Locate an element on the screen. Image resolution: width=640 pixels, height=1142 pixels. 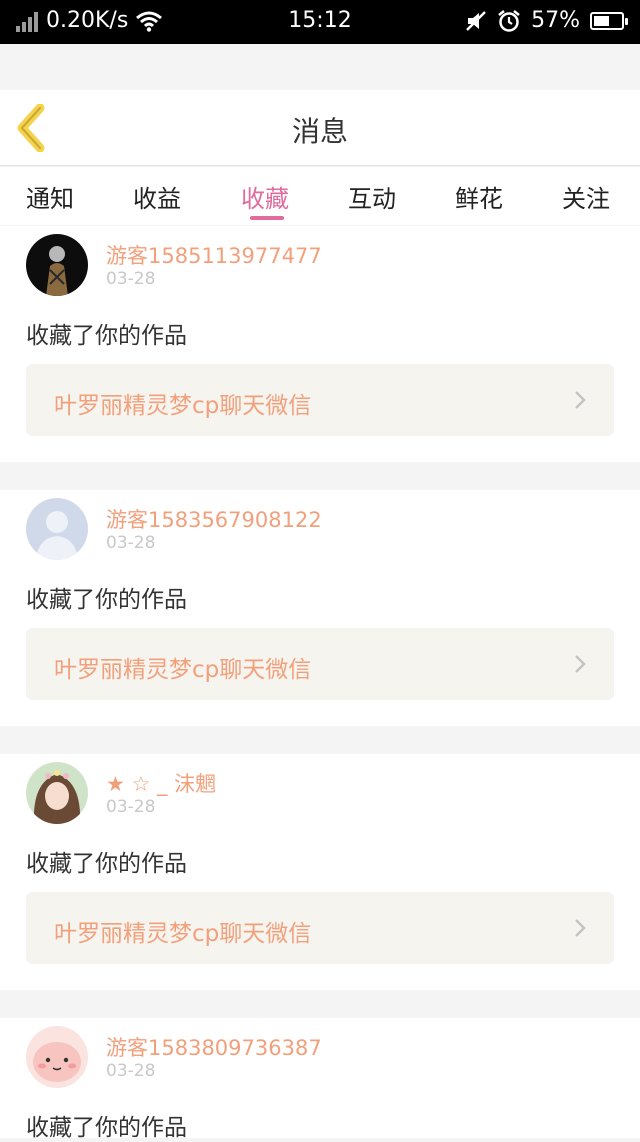
username: 游客1585113977477 is located at coordinates (214, 255).